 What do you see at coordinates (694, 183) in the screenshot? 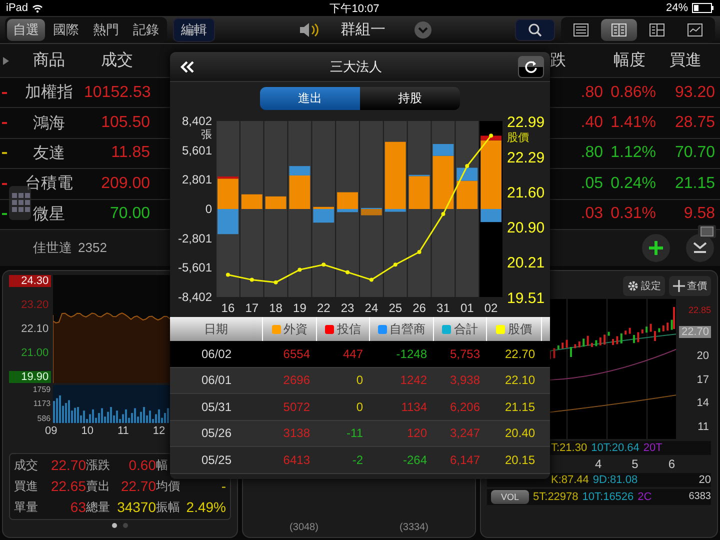
I see `quote-cell-text: 21.15` at bounding box center [694, 183].